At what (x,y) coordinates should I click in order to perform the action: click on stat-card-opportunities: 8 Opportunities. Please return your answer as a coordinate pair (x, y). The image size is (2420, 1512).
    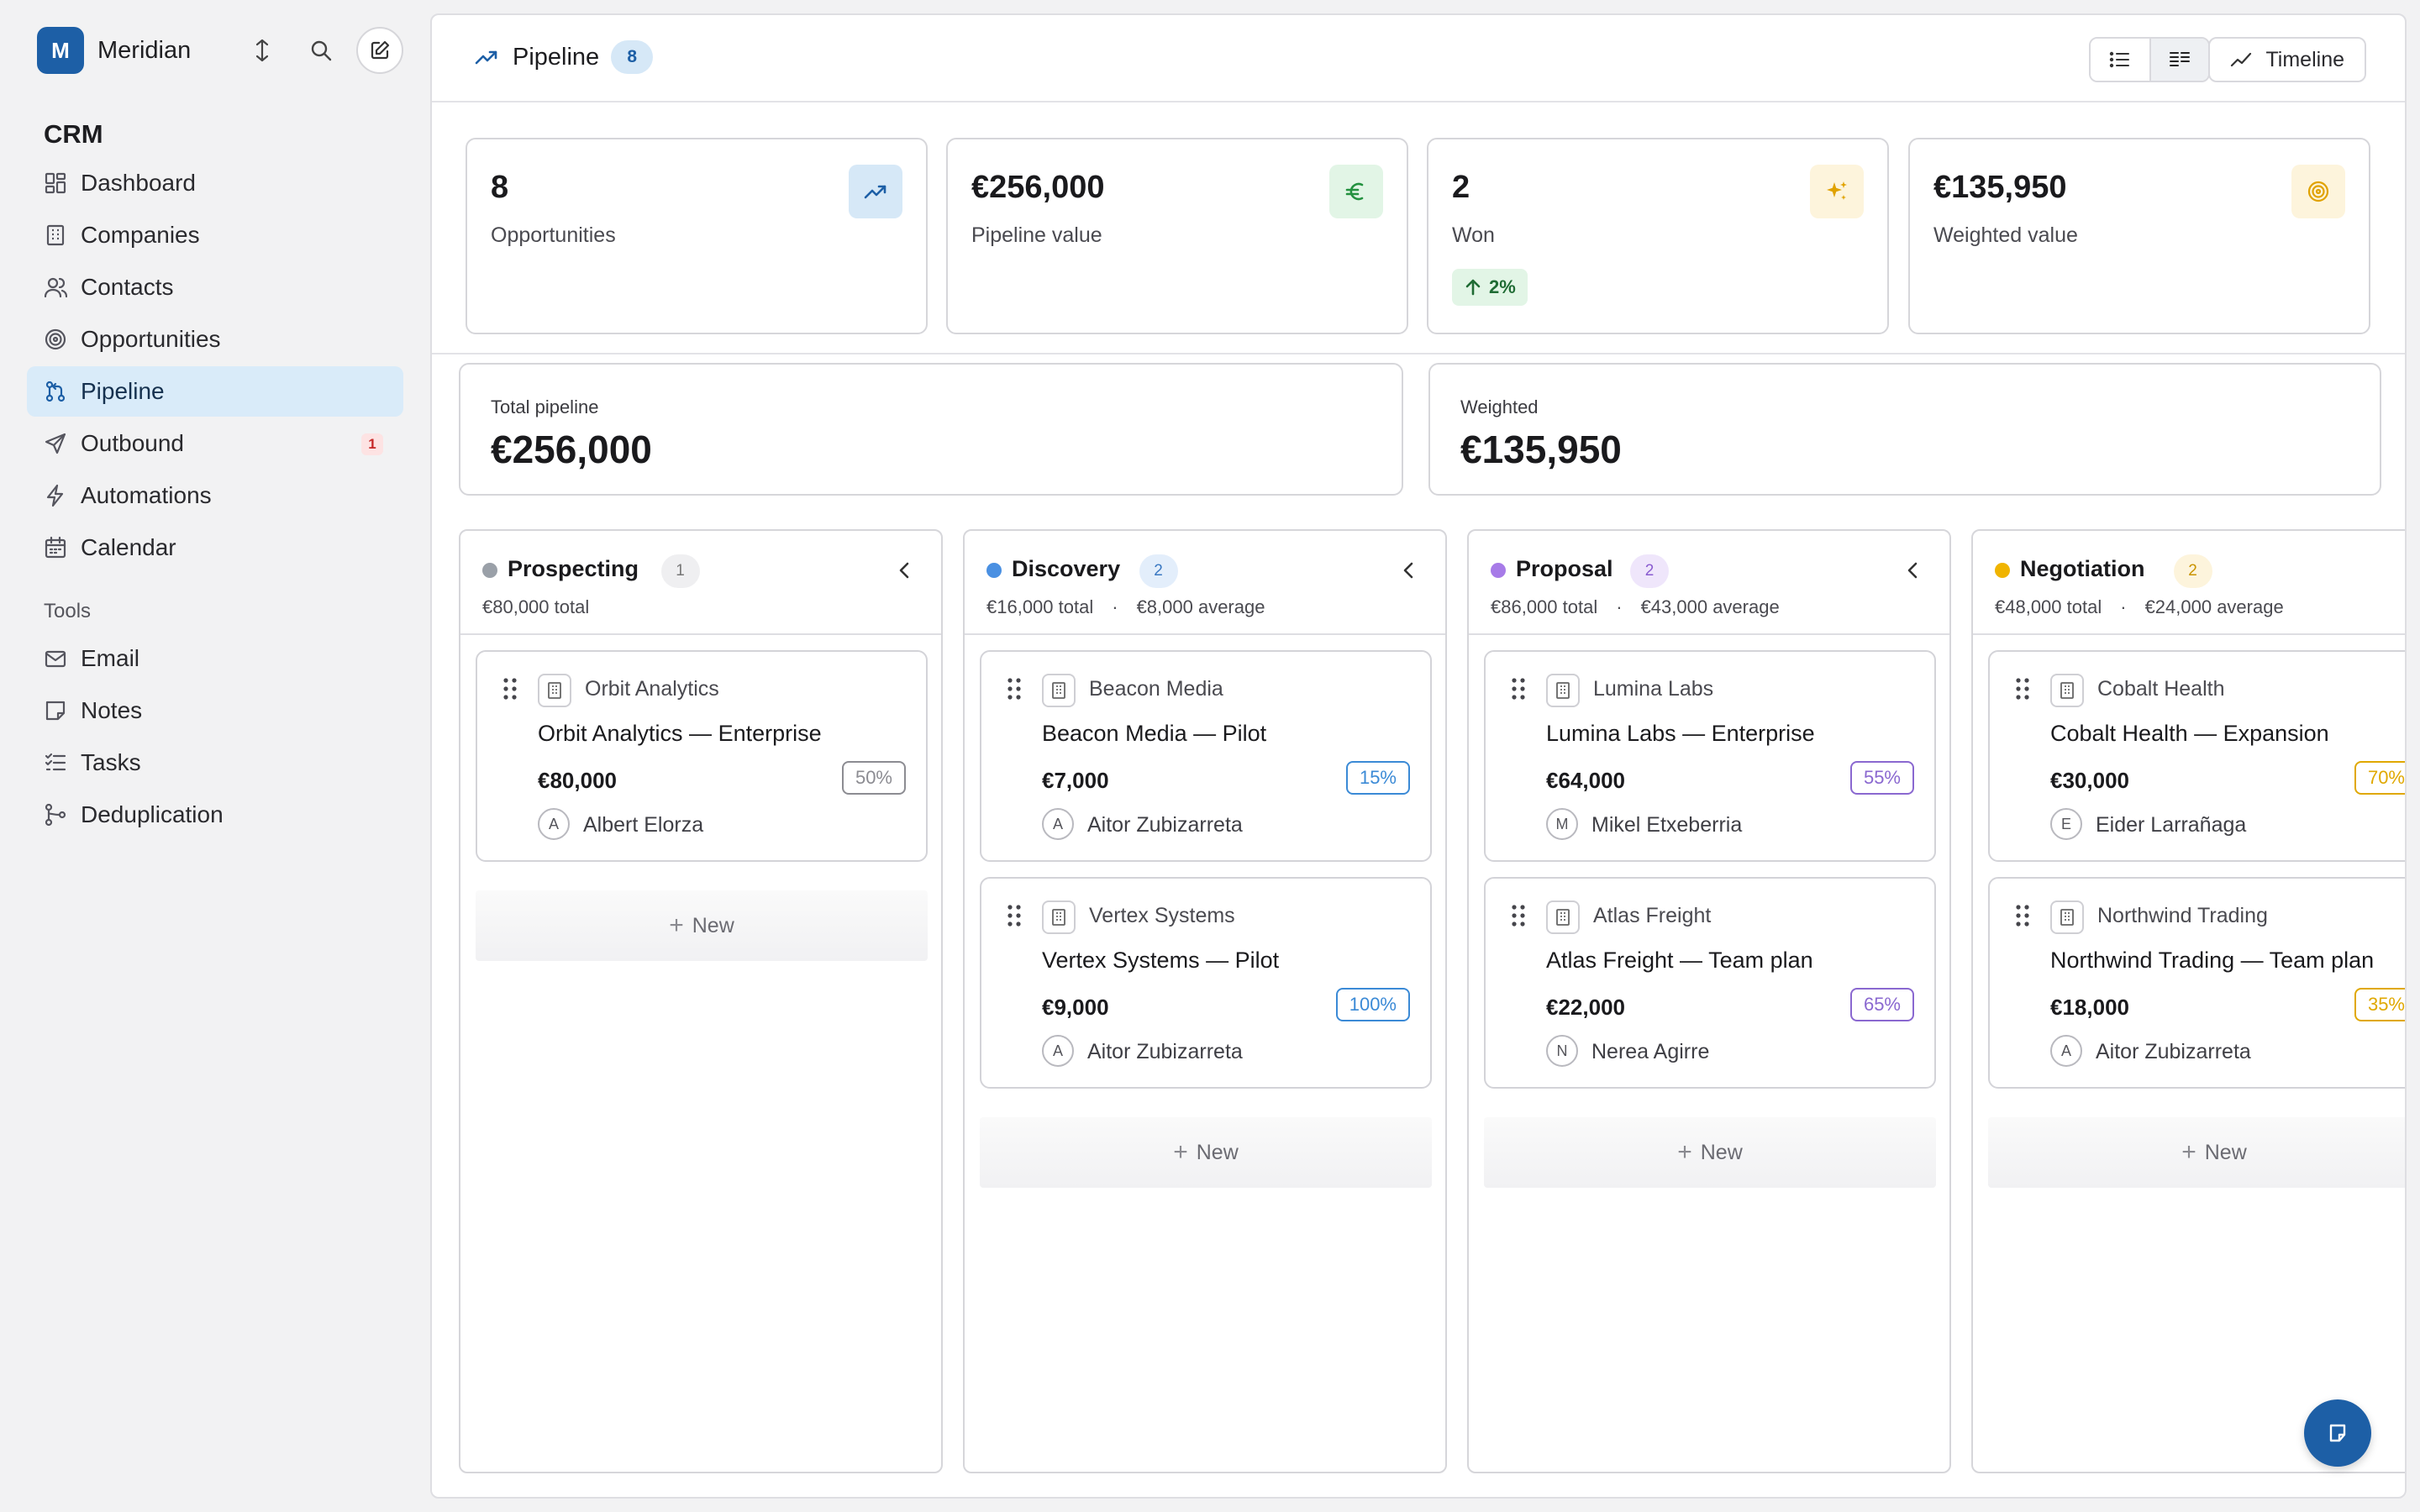
    Looking at the image, I should click on (697, 236).